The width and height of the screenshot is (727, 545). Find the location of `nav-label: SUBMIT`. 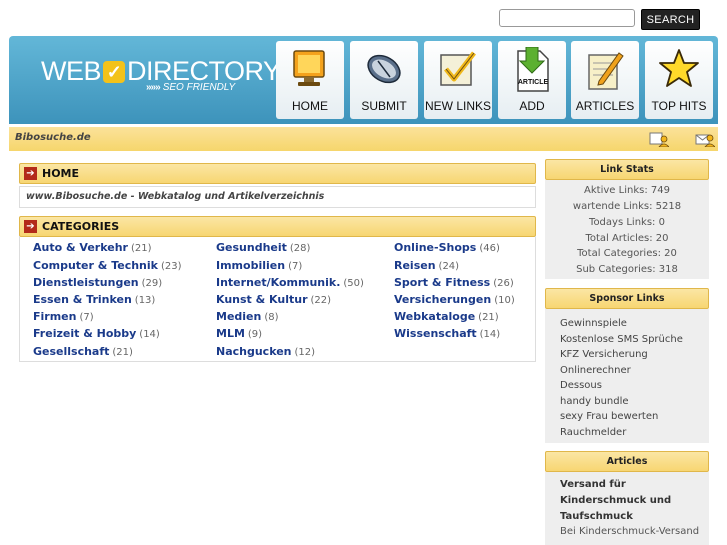

nav-label: SUBMIT is located at coordinates (384, 106).